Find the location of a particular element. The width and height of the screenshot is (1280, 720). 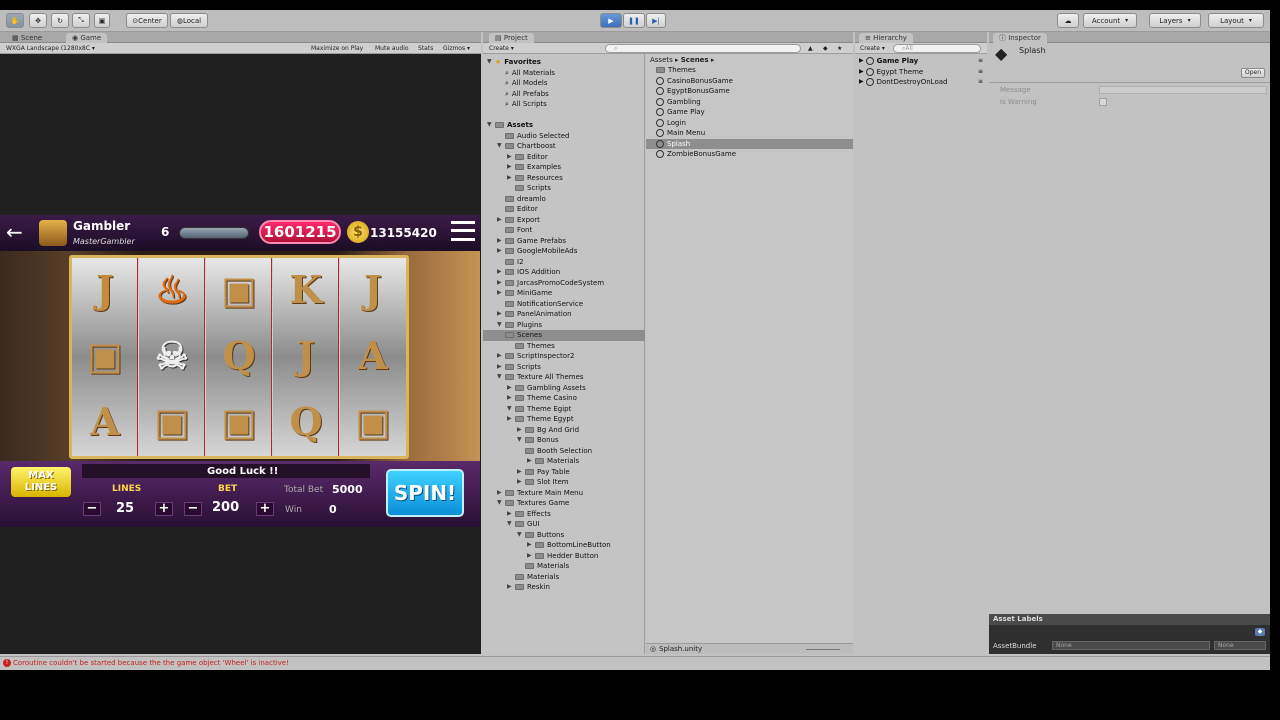

folder-item: Audio Selected is located at coordinates (537, 136).